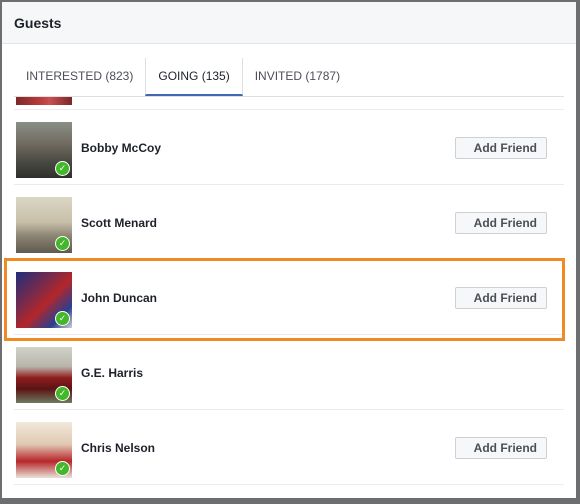  I want to click on guest-name: Bobby McCoy, so click(121, 148).